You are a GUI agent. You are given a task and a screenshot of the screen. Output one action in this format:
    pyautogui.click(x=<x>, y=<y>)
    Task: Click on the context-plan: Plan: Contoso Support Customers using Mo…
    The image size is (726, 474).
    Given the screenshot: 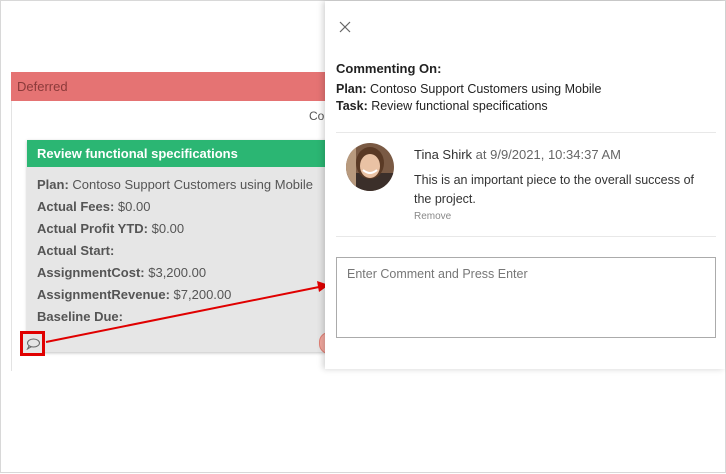 What is the action you would take?
    pyautogui.click(x=468, y=89)
    